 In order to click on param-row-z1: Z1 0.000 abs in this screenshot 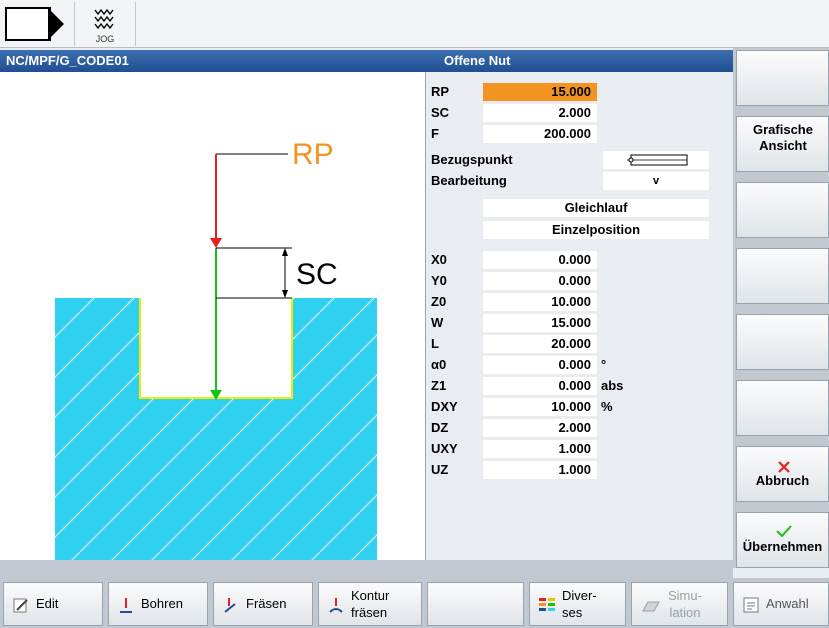, I will do `click(580, 385)`.